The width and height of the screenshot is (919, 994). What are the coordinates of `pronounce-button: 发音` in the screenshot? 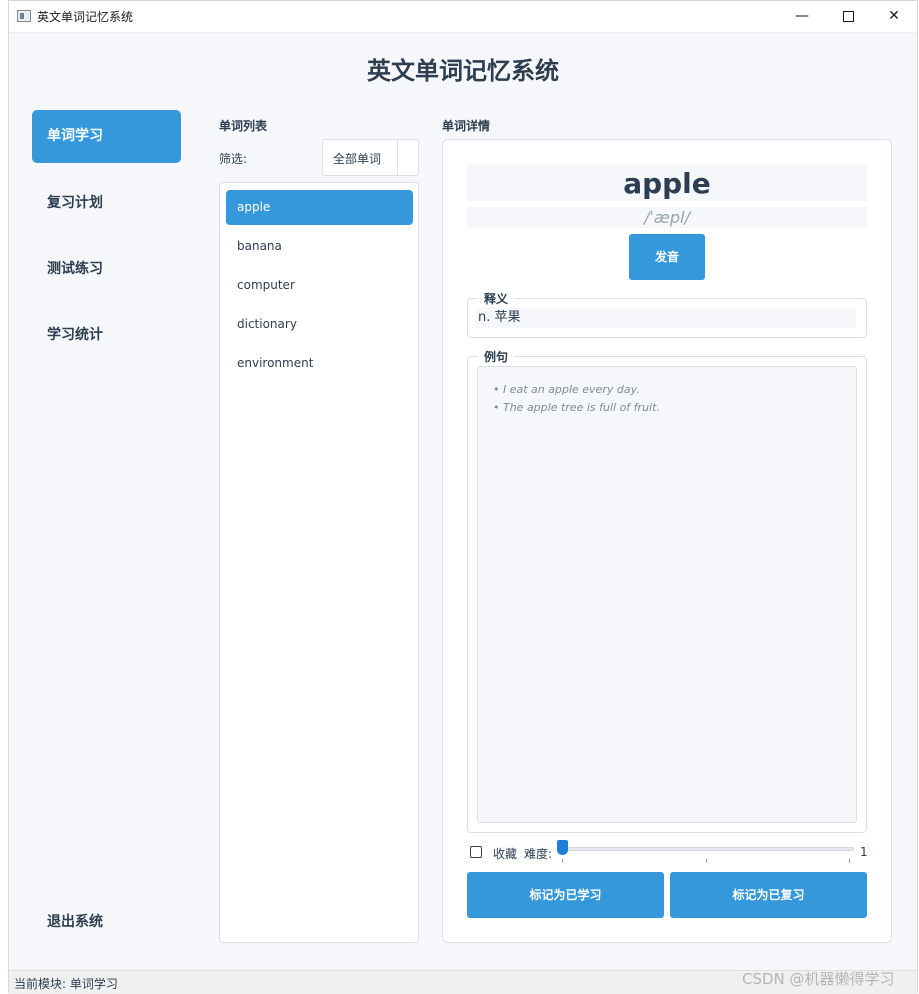 It's located at (667, 257).